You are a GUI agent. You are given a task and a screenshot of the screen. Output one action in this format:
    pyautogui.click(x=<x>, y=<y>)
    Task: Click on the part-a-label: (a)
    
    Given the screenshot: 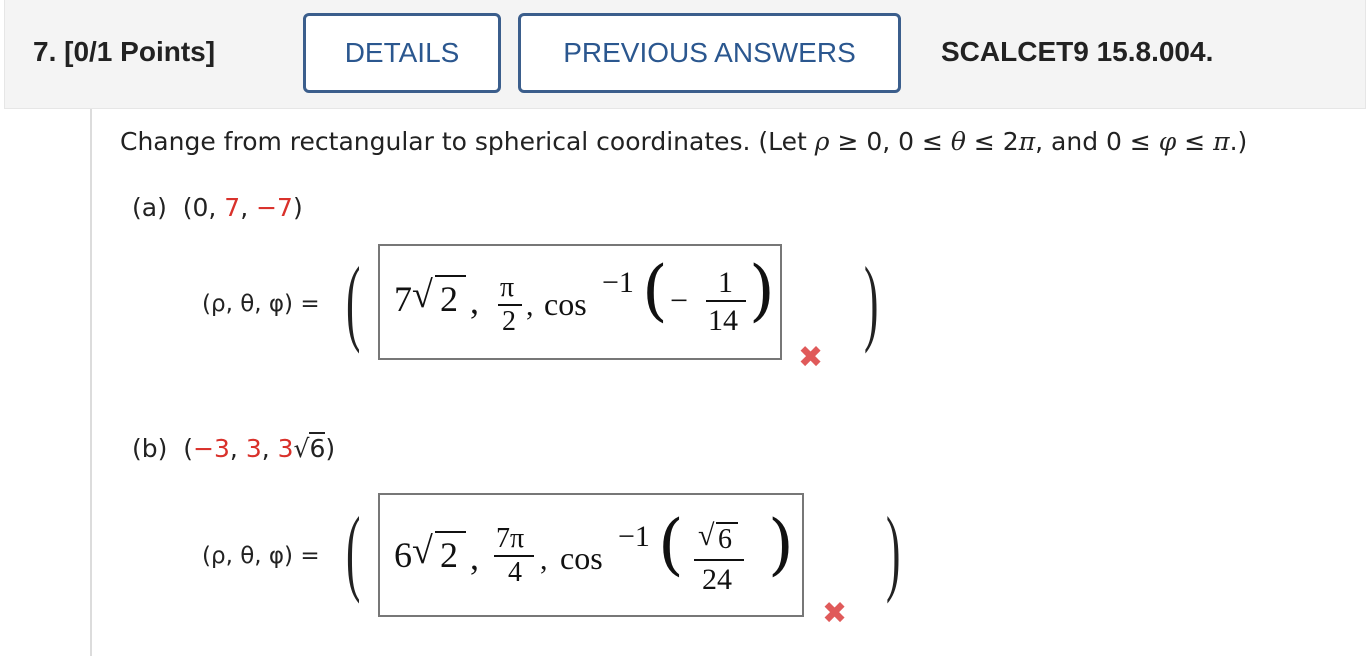 What is the action you would take?
    pyautogui.click(x=149, y=207)
    